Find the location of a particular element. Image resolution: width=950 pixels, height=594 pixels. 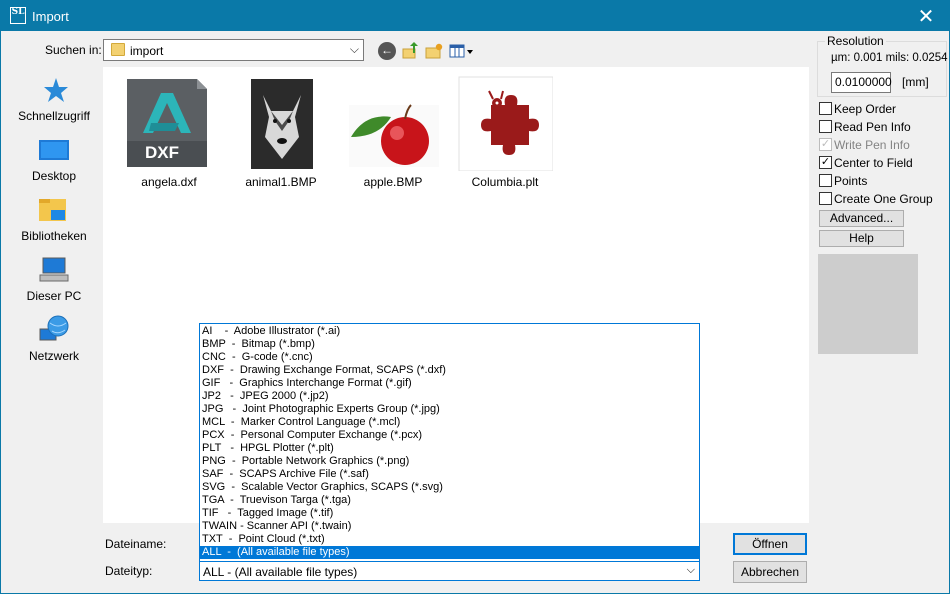

lookin-combo: import ⌵ is located at coordinates (233, 50).